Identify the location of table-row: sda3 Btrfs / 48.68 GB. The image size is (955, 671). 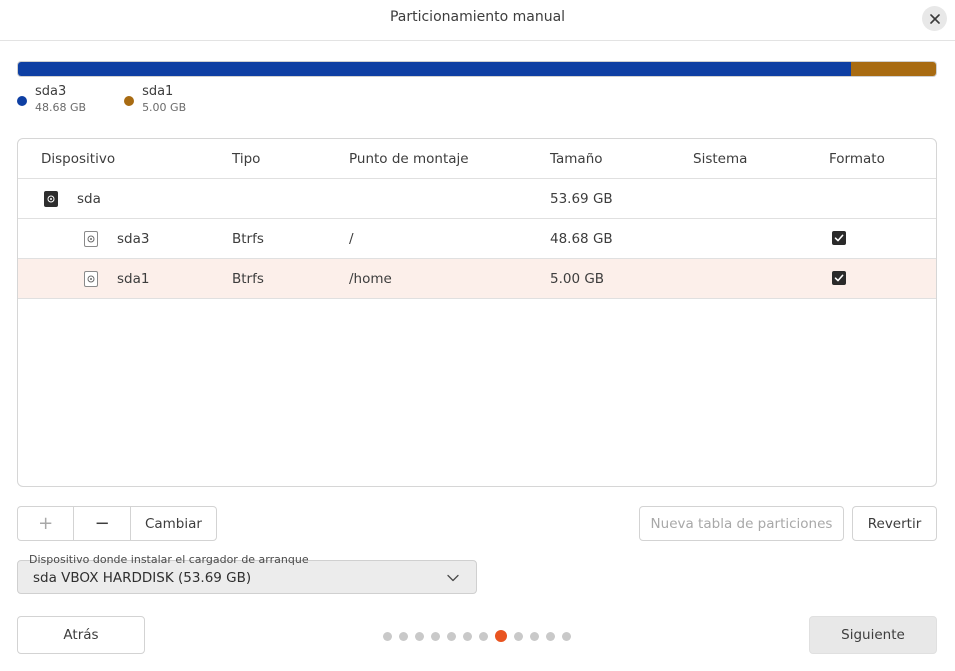
(477, 239).